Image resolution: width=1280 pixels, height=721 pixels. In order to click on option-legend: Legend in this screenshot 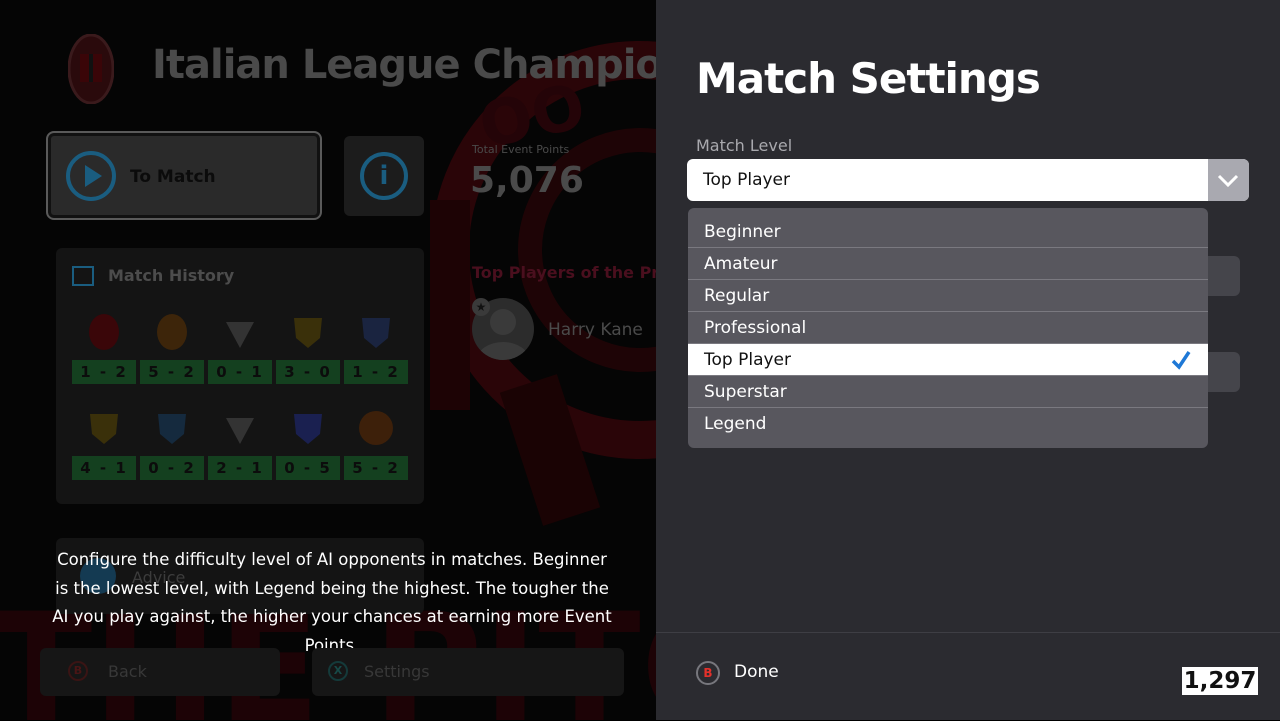, I will do `click(948, 424)`.